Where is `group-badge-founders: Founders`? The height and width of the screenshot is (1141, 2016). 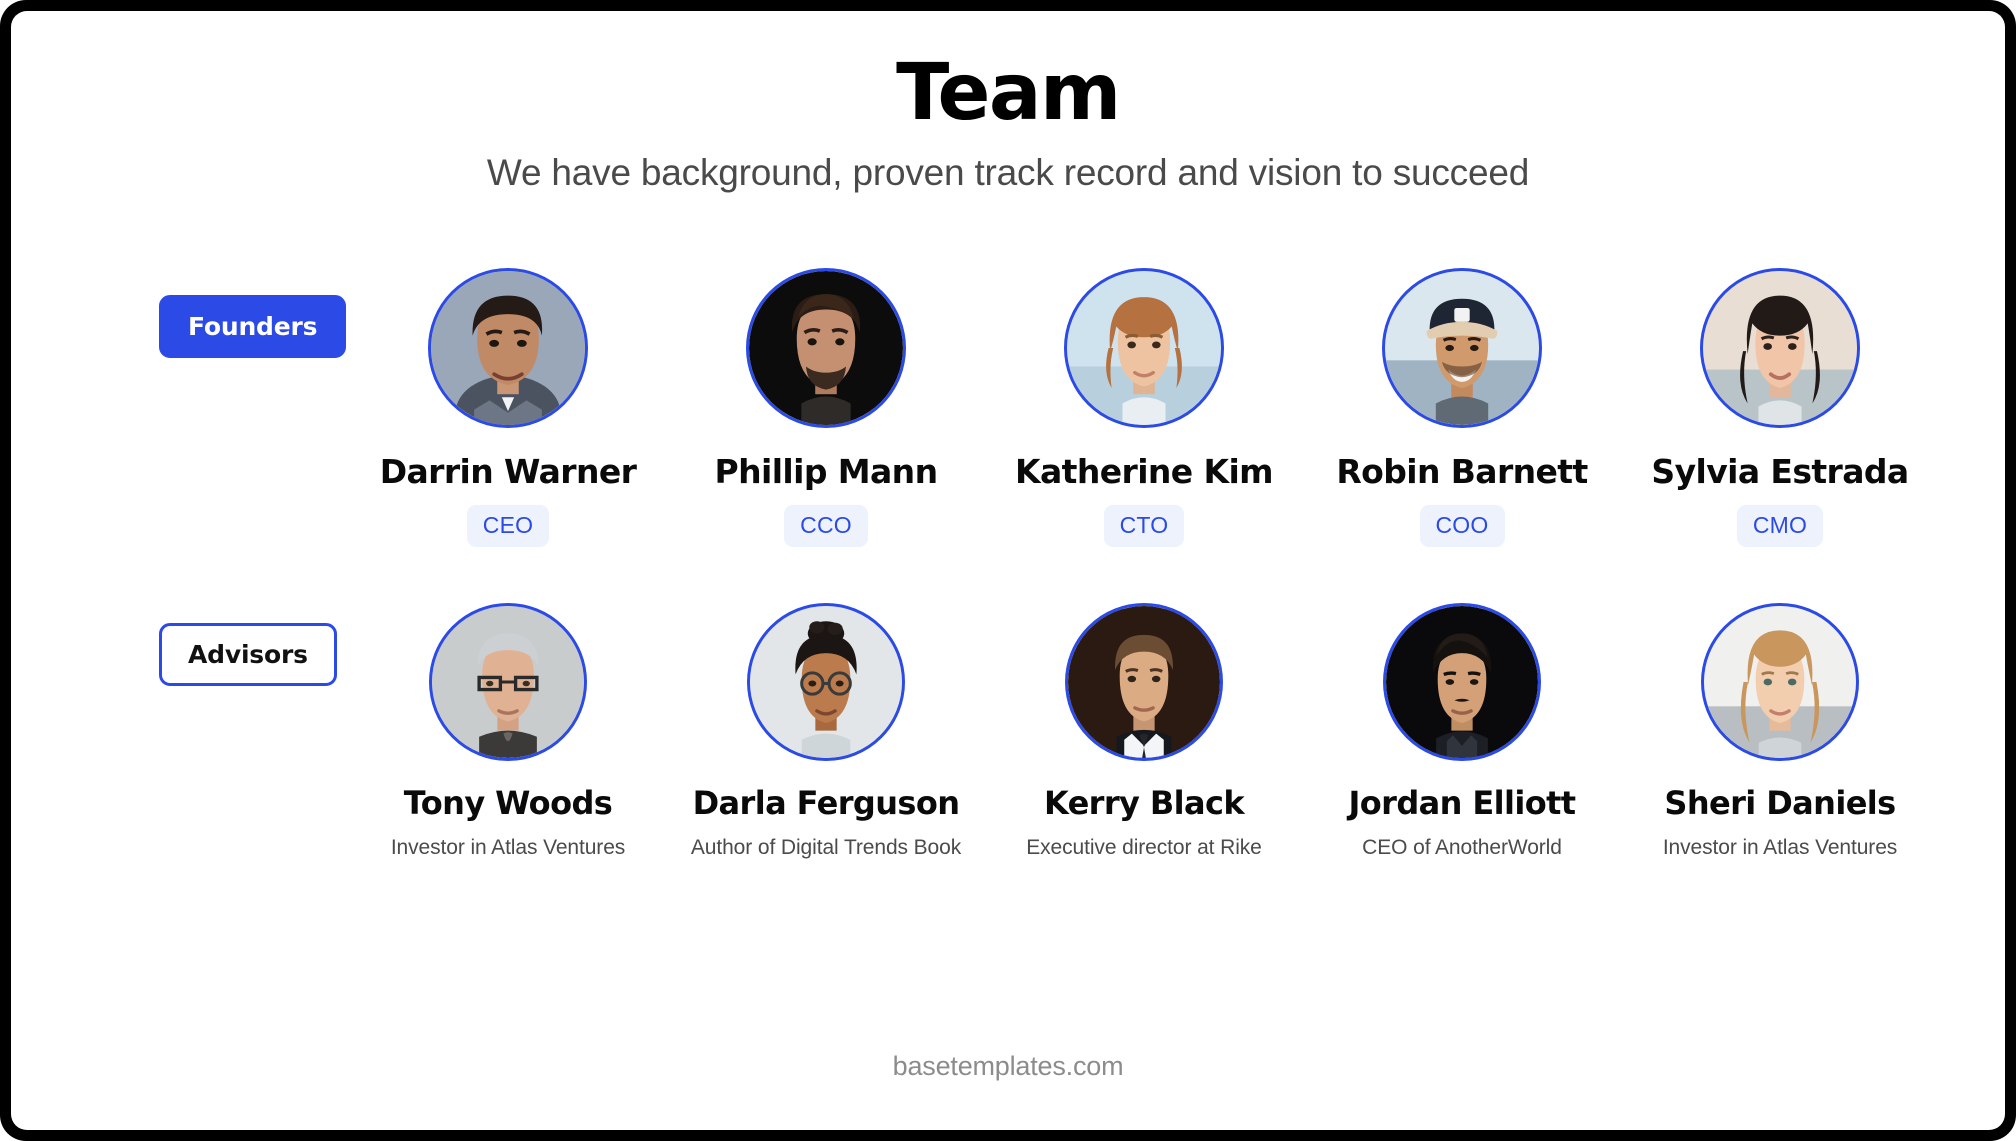
group-badge-founders: Founders is located at coordinates (253, 327).